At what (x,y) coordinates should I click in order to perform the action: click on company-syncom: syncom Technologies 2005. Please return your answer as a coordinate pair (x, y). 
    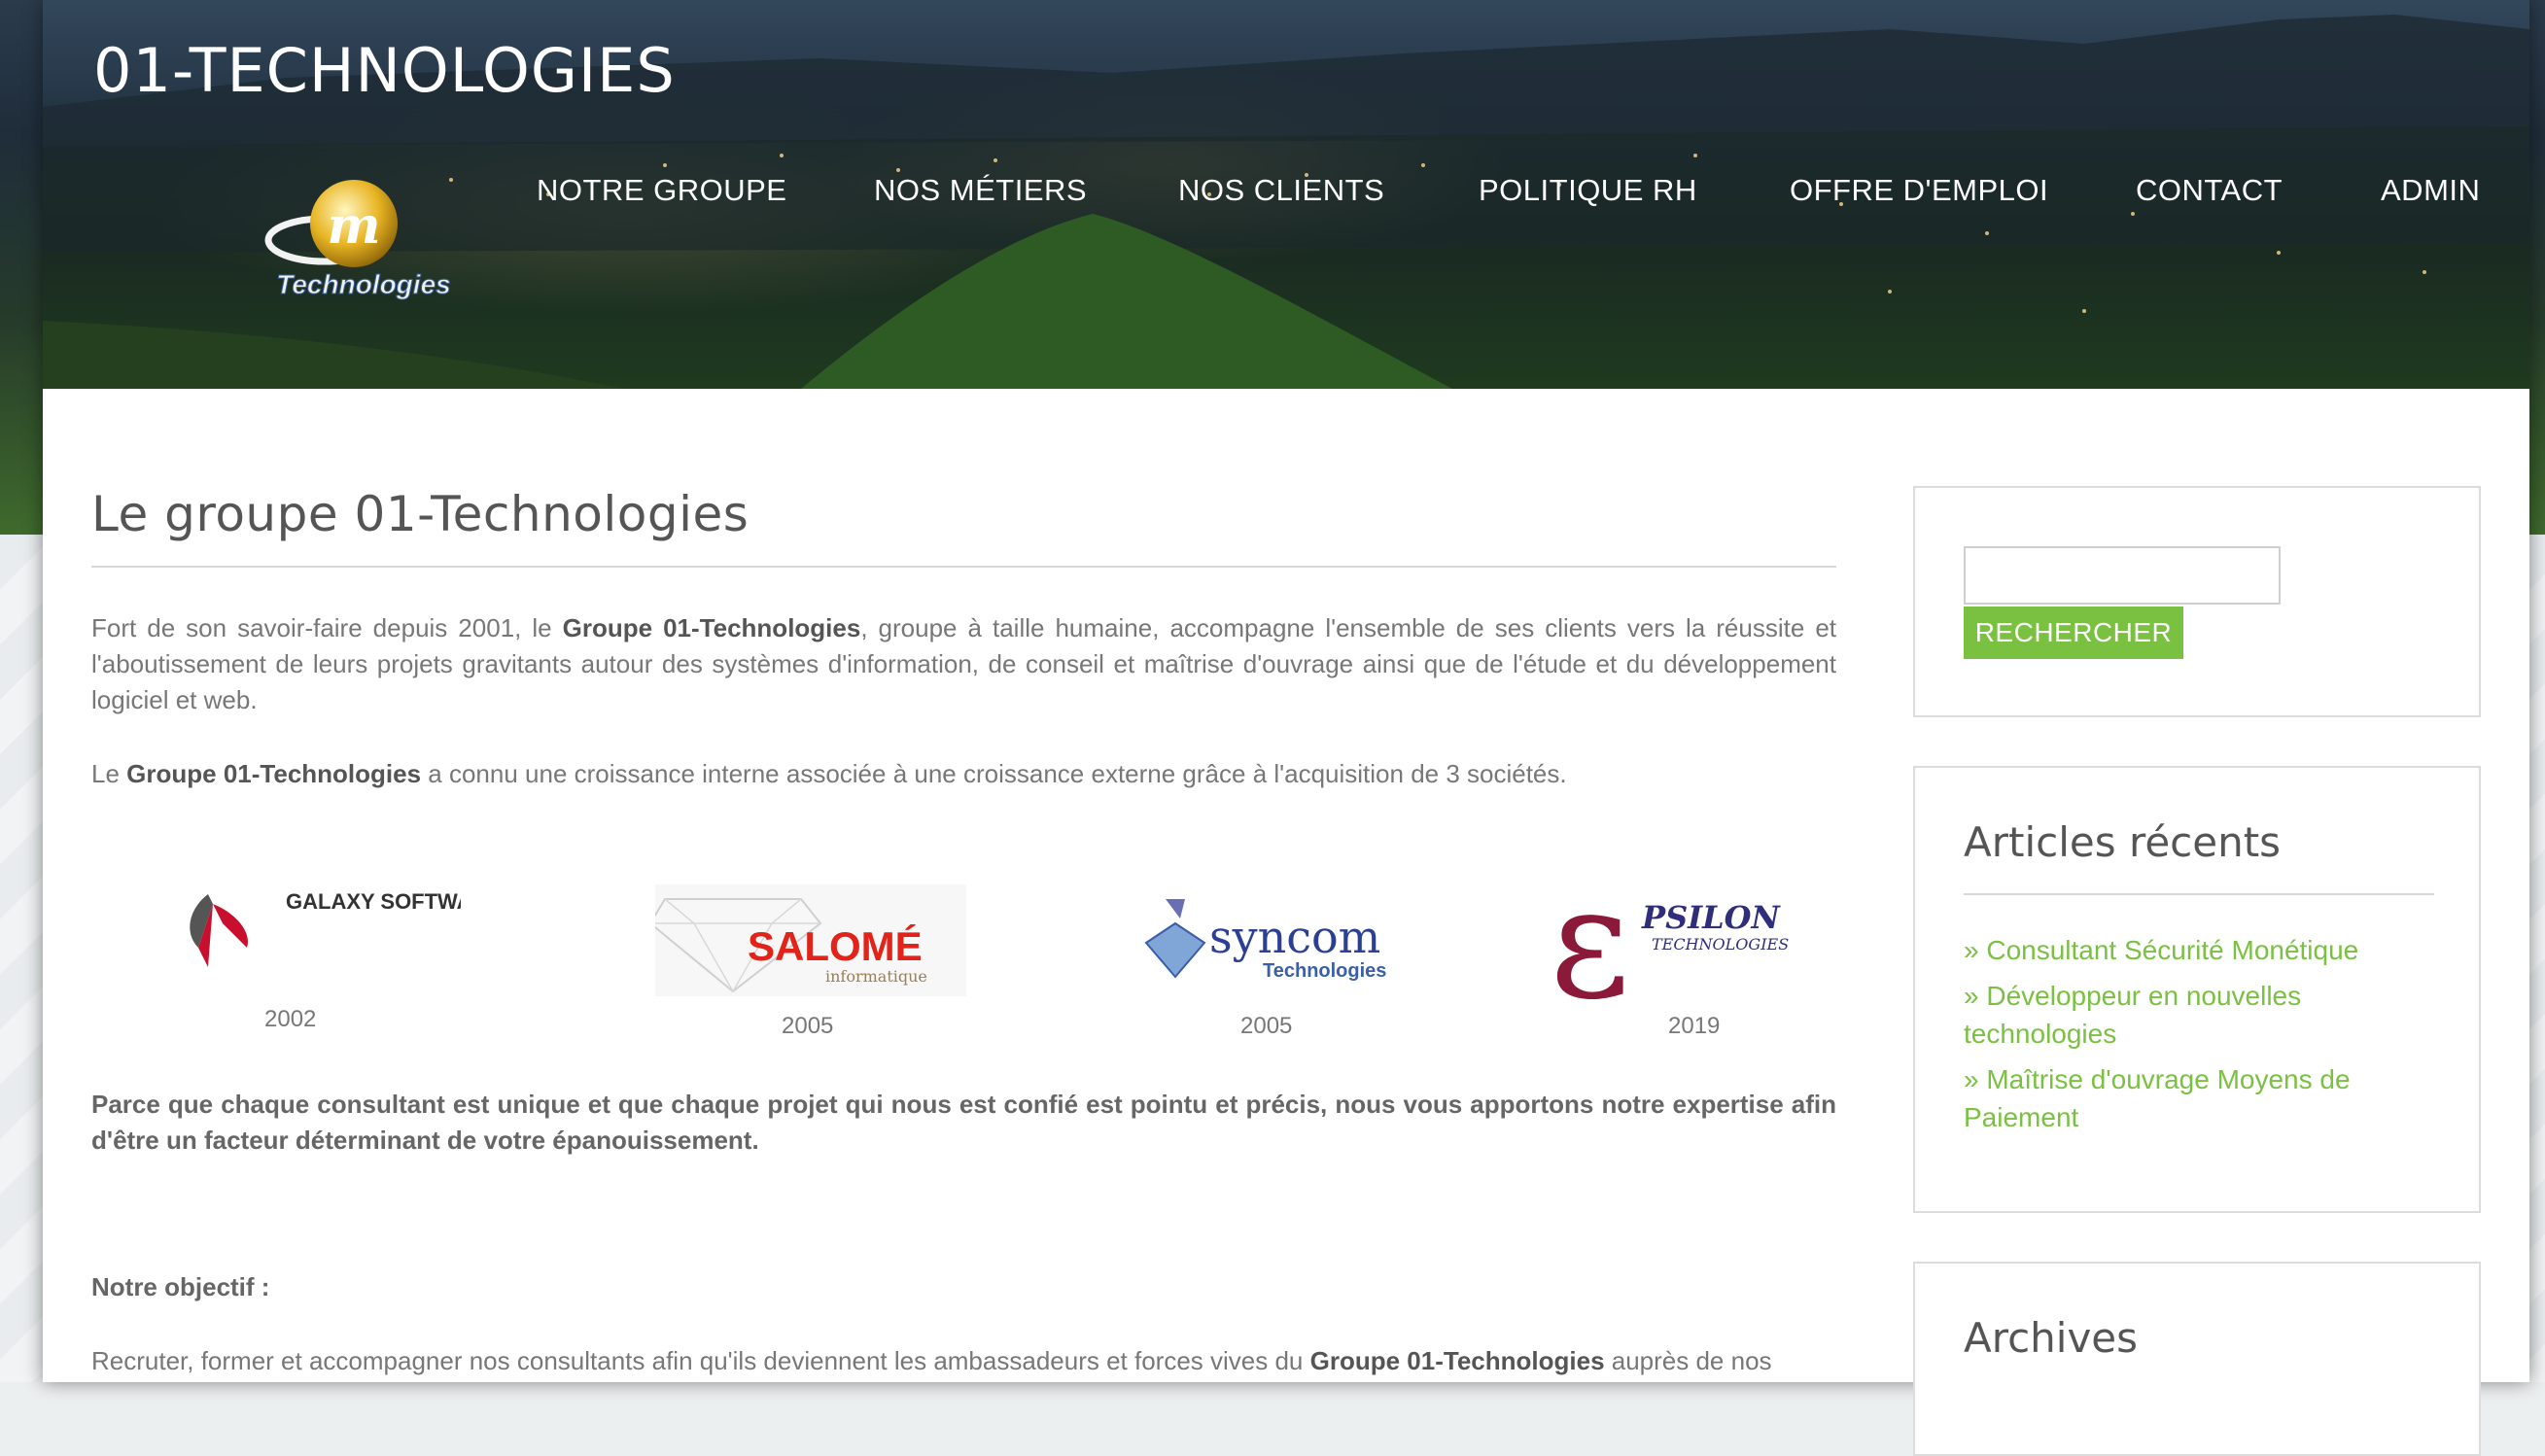
    Looking at the image, I should click on (1272, 976).